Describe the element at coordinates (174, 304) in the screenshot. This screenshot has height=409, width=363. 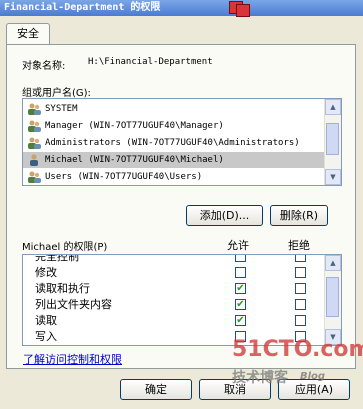
I see `permission-row: 列出文件夹内容 ✔` at that location.